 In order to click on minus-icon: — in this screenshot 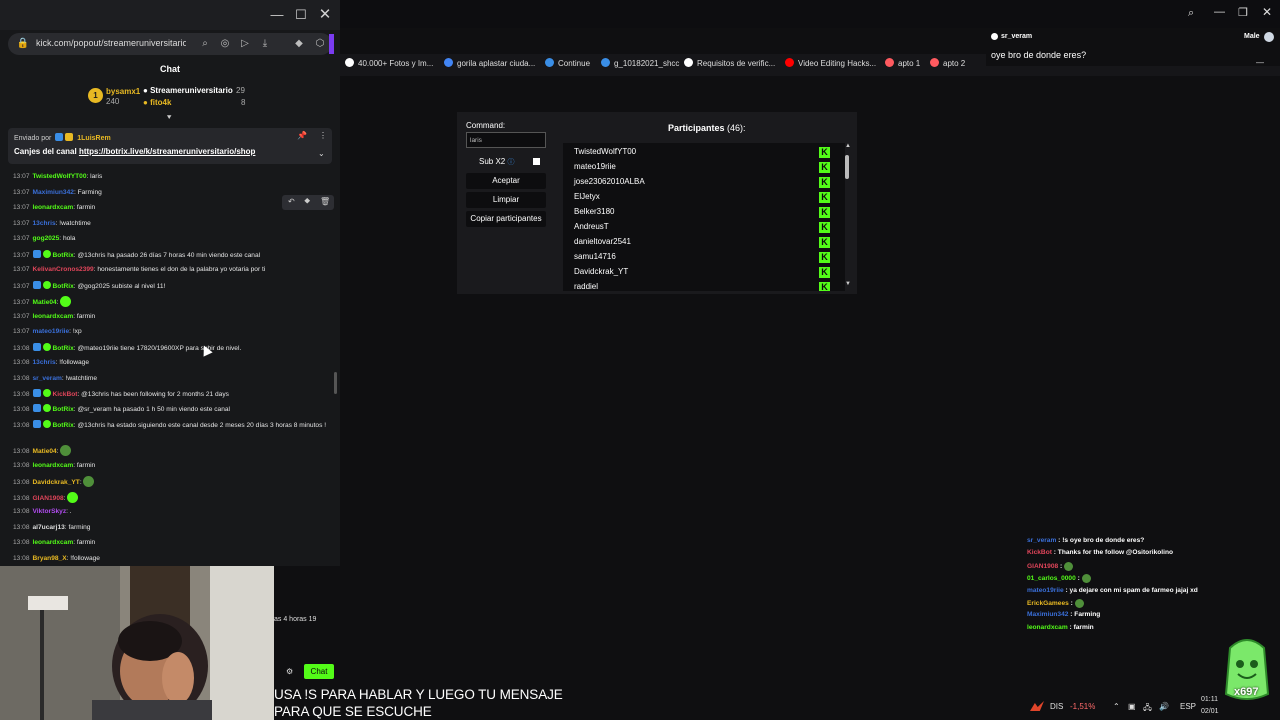, I will do `click(1260, 62)`.